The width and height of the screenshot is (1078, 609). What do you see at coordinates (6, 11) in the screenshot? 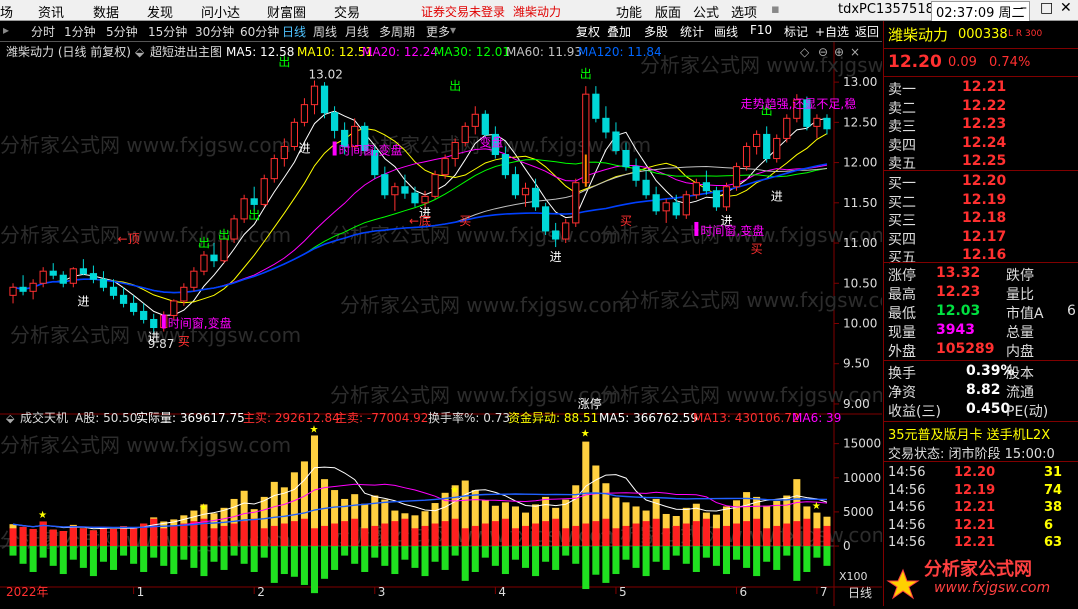
I see `menu-item-market: 场` at bounding box center [6, 11].